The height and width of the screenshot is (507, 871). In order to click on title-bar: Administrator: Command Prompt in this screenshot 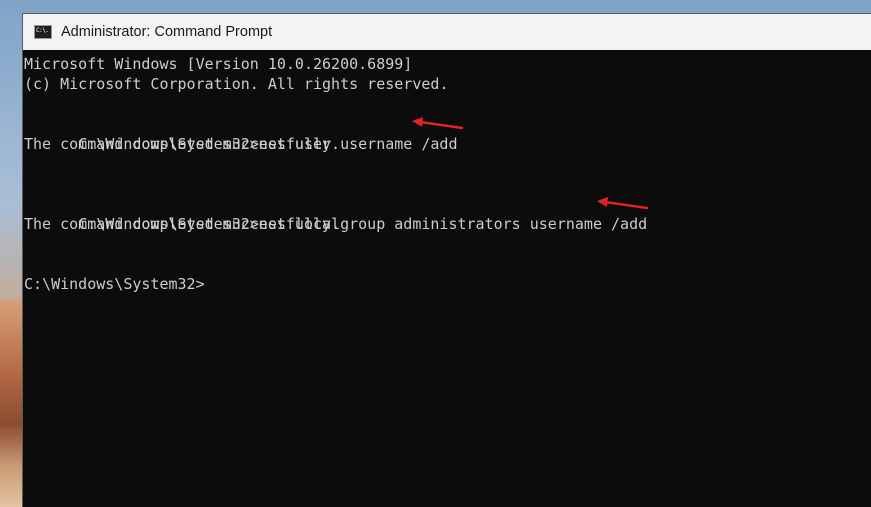, I will do `click(447, 32)`.